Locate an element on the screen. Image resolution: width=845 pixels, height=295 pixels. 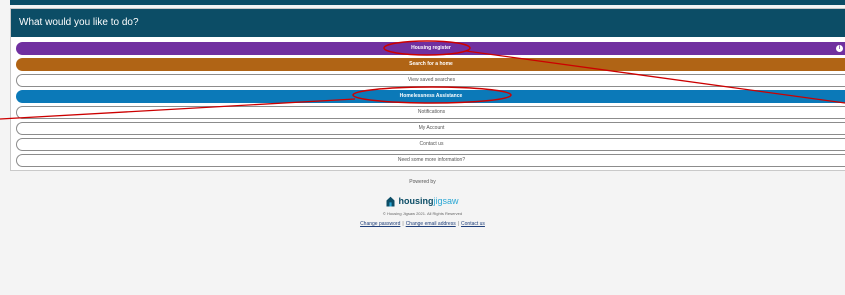
menu-item-search-for-a-home: Search for a home is located at coordinates (430, 64).